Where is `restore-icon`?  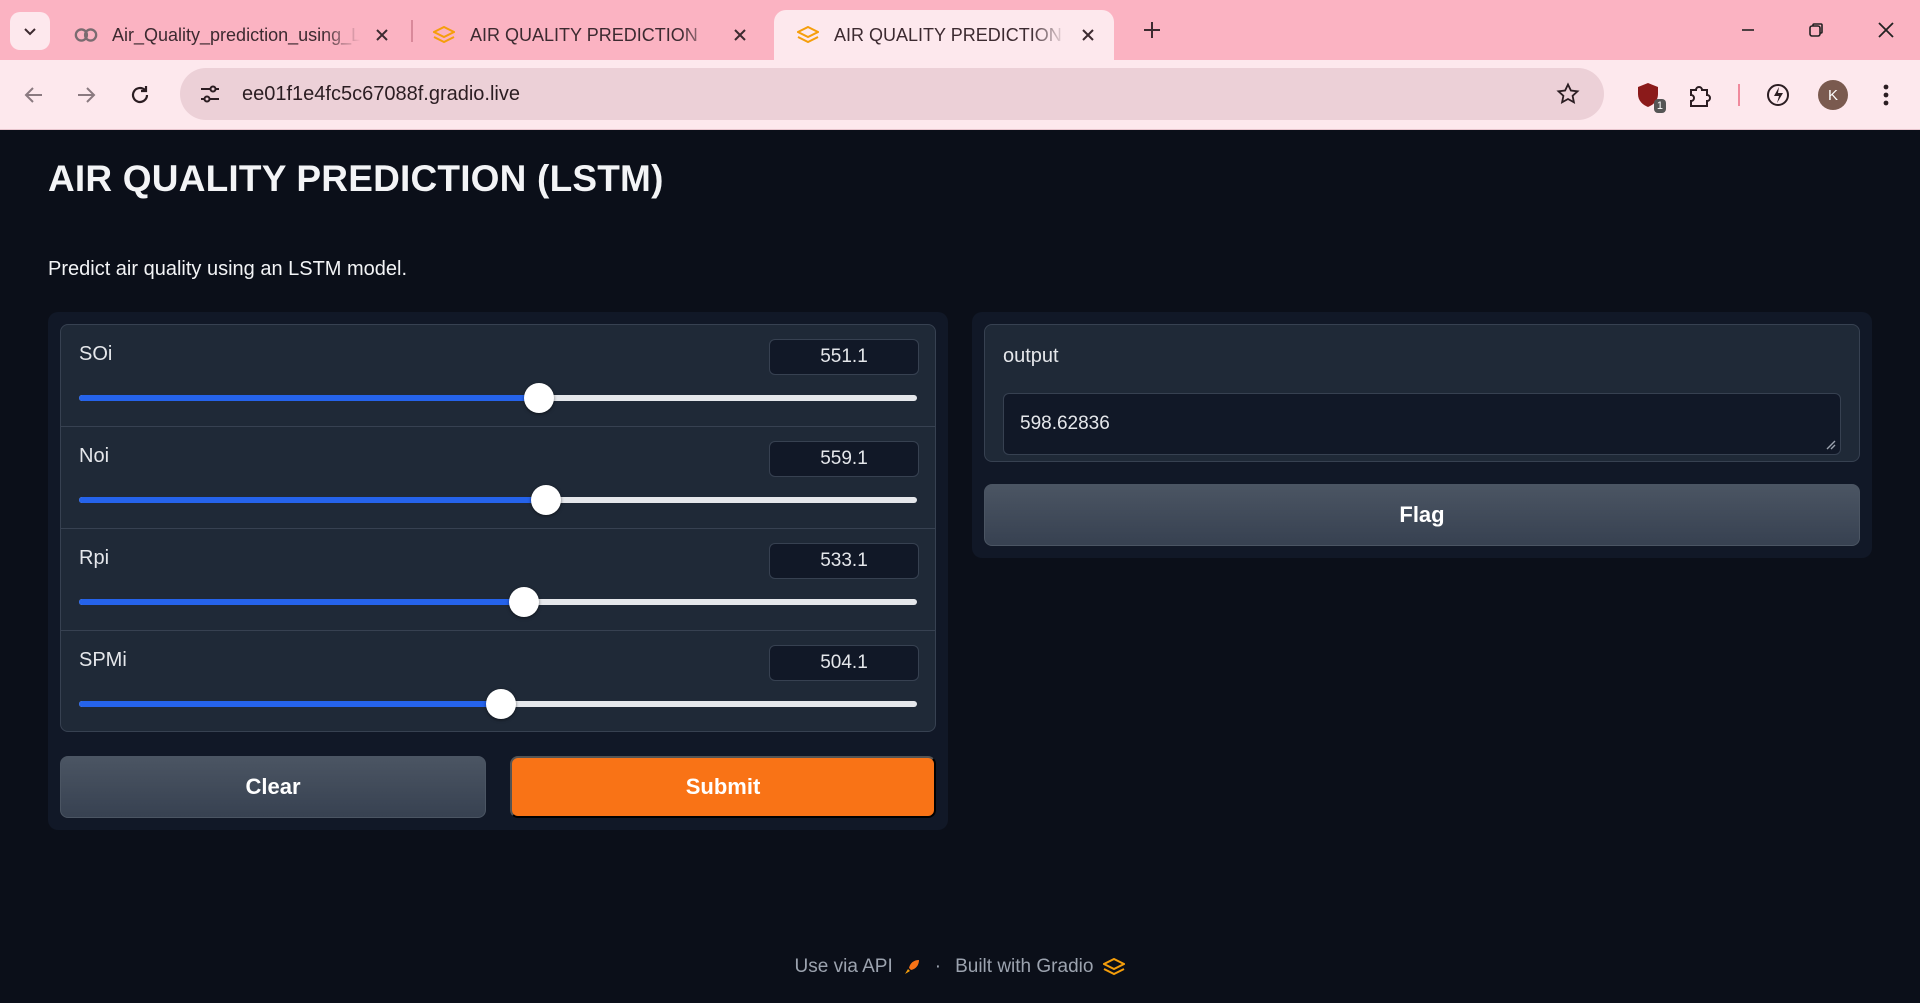
restore-icon is located at coordinates (1816, 30).